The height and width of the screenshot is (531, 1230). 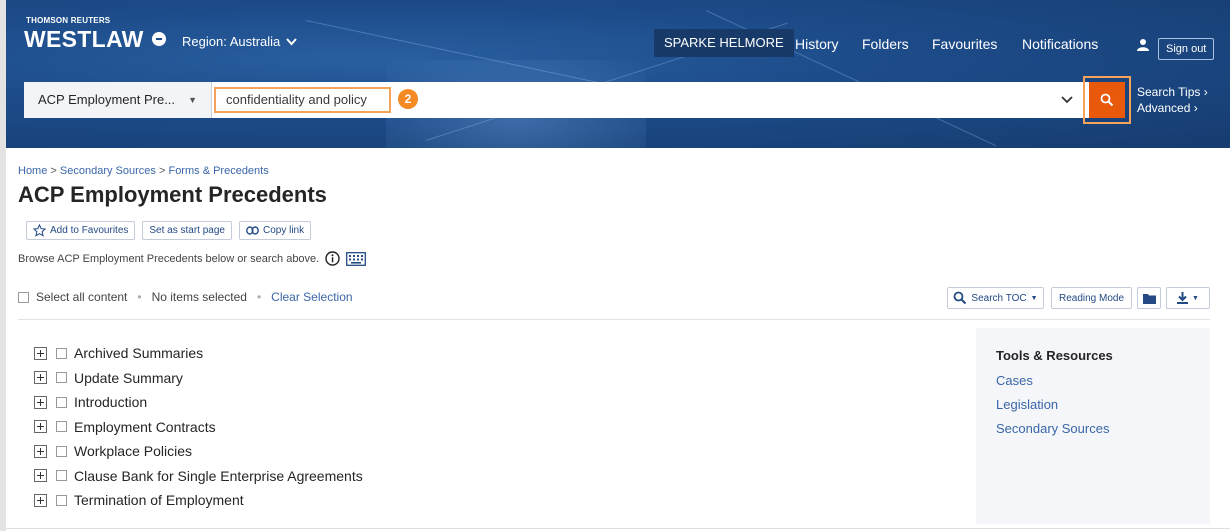 I want to click on search-scope-dropdown: ACP Employment Pre... ▼, so click(x=118, y=100).